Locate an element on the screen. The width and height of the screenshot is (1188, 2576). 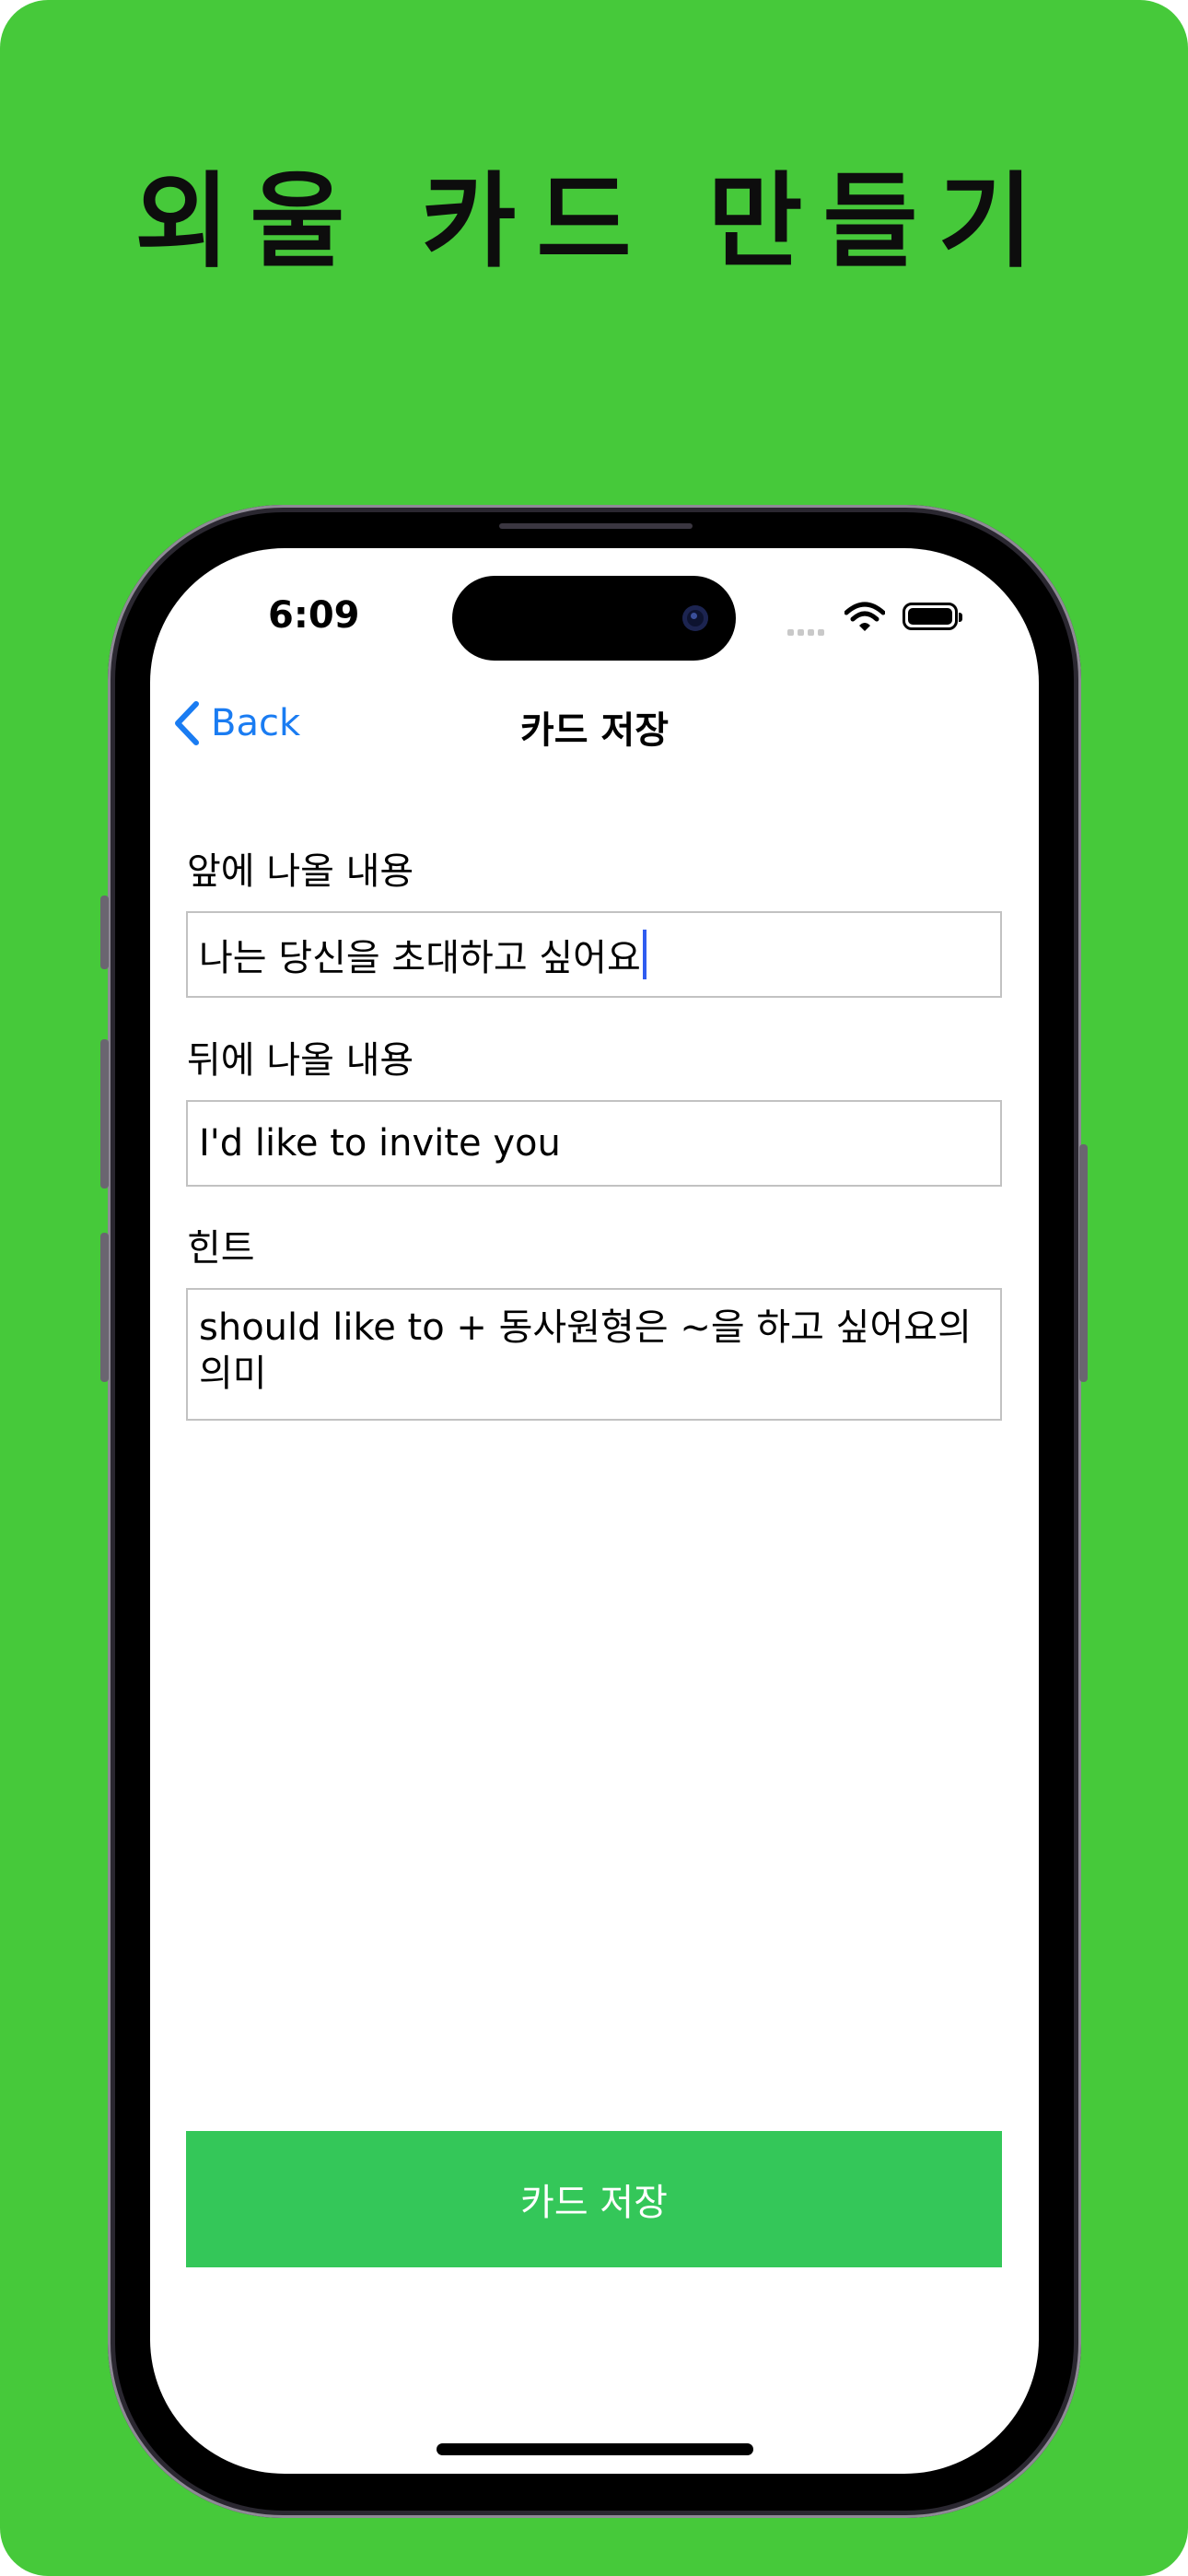
battery-icon is located at coordinates (932, 616).